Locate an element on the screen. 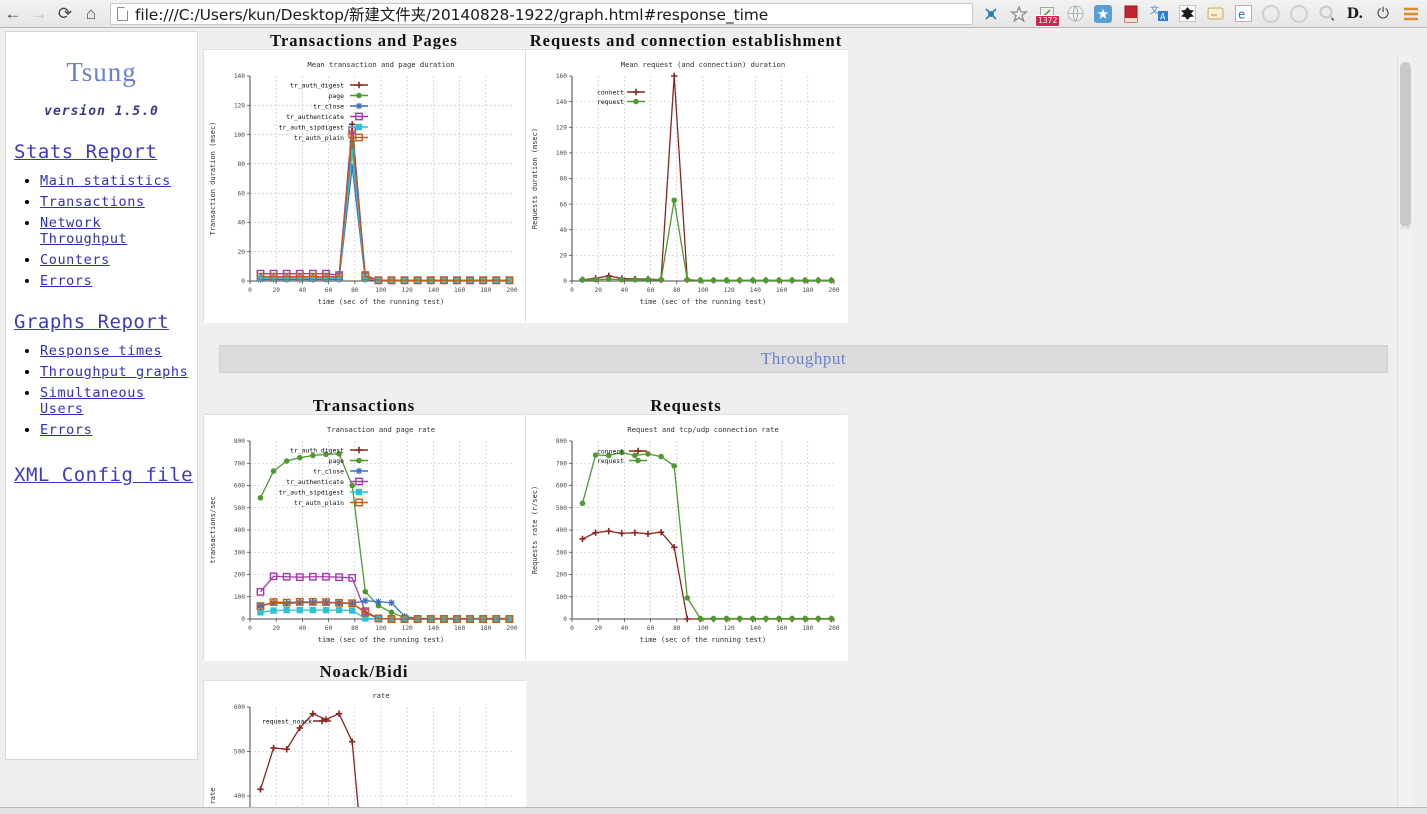 This screenshot has height=814, width=1427. list-item: Simultaneous Users is located at coordinates (118, 401).